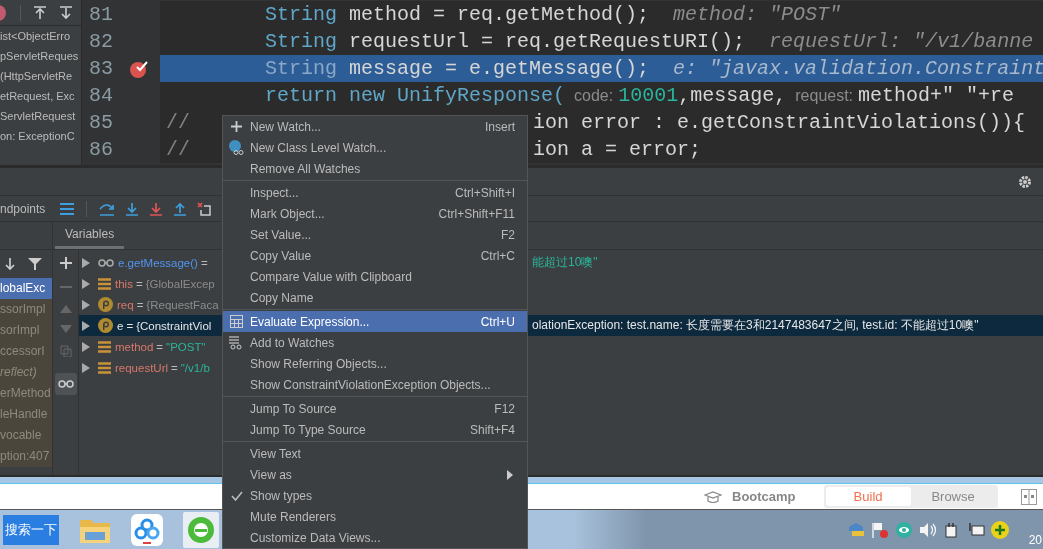 Image resolution: width=1043 pixels, height=549 pixels. Describe the element at coordinates (732, 95) in the screenshot. I see `code-text: ,message,` at that location.